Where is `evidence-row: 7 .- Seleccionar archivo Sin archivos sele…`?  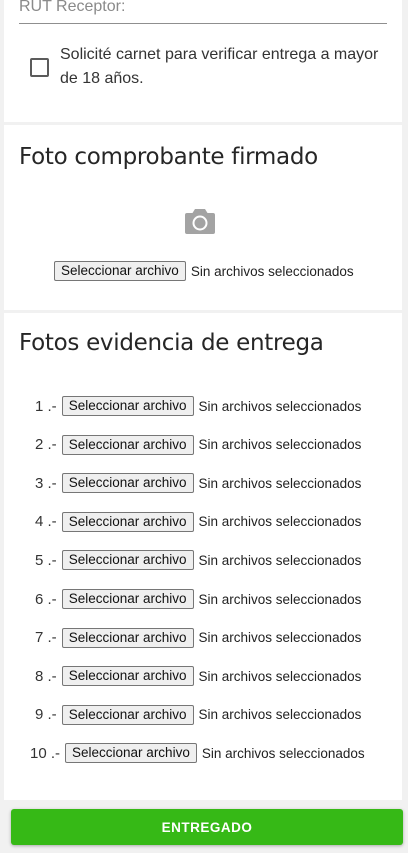 evidence-row: 7 .- Seleccionar archivo Sin archivos sele… is located at coordinates (198, 637).